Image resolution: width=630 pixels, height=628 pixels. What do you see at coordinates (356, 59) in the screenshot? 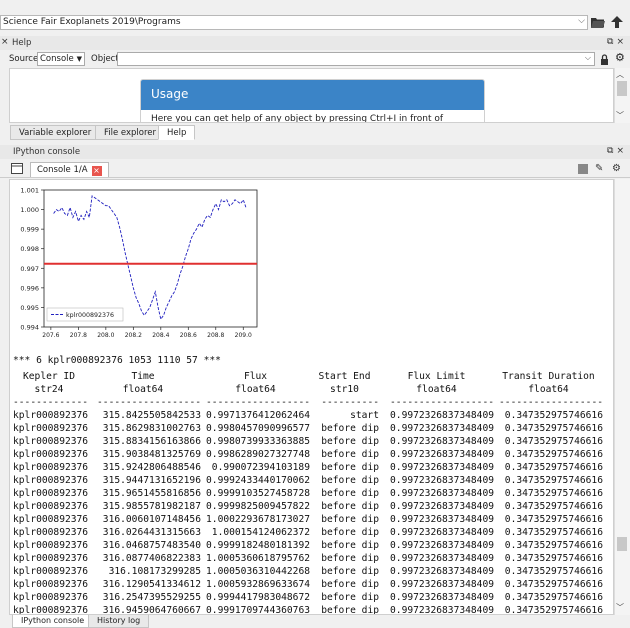
I see `object-input: ⌵` at bounding box center [356, 59].